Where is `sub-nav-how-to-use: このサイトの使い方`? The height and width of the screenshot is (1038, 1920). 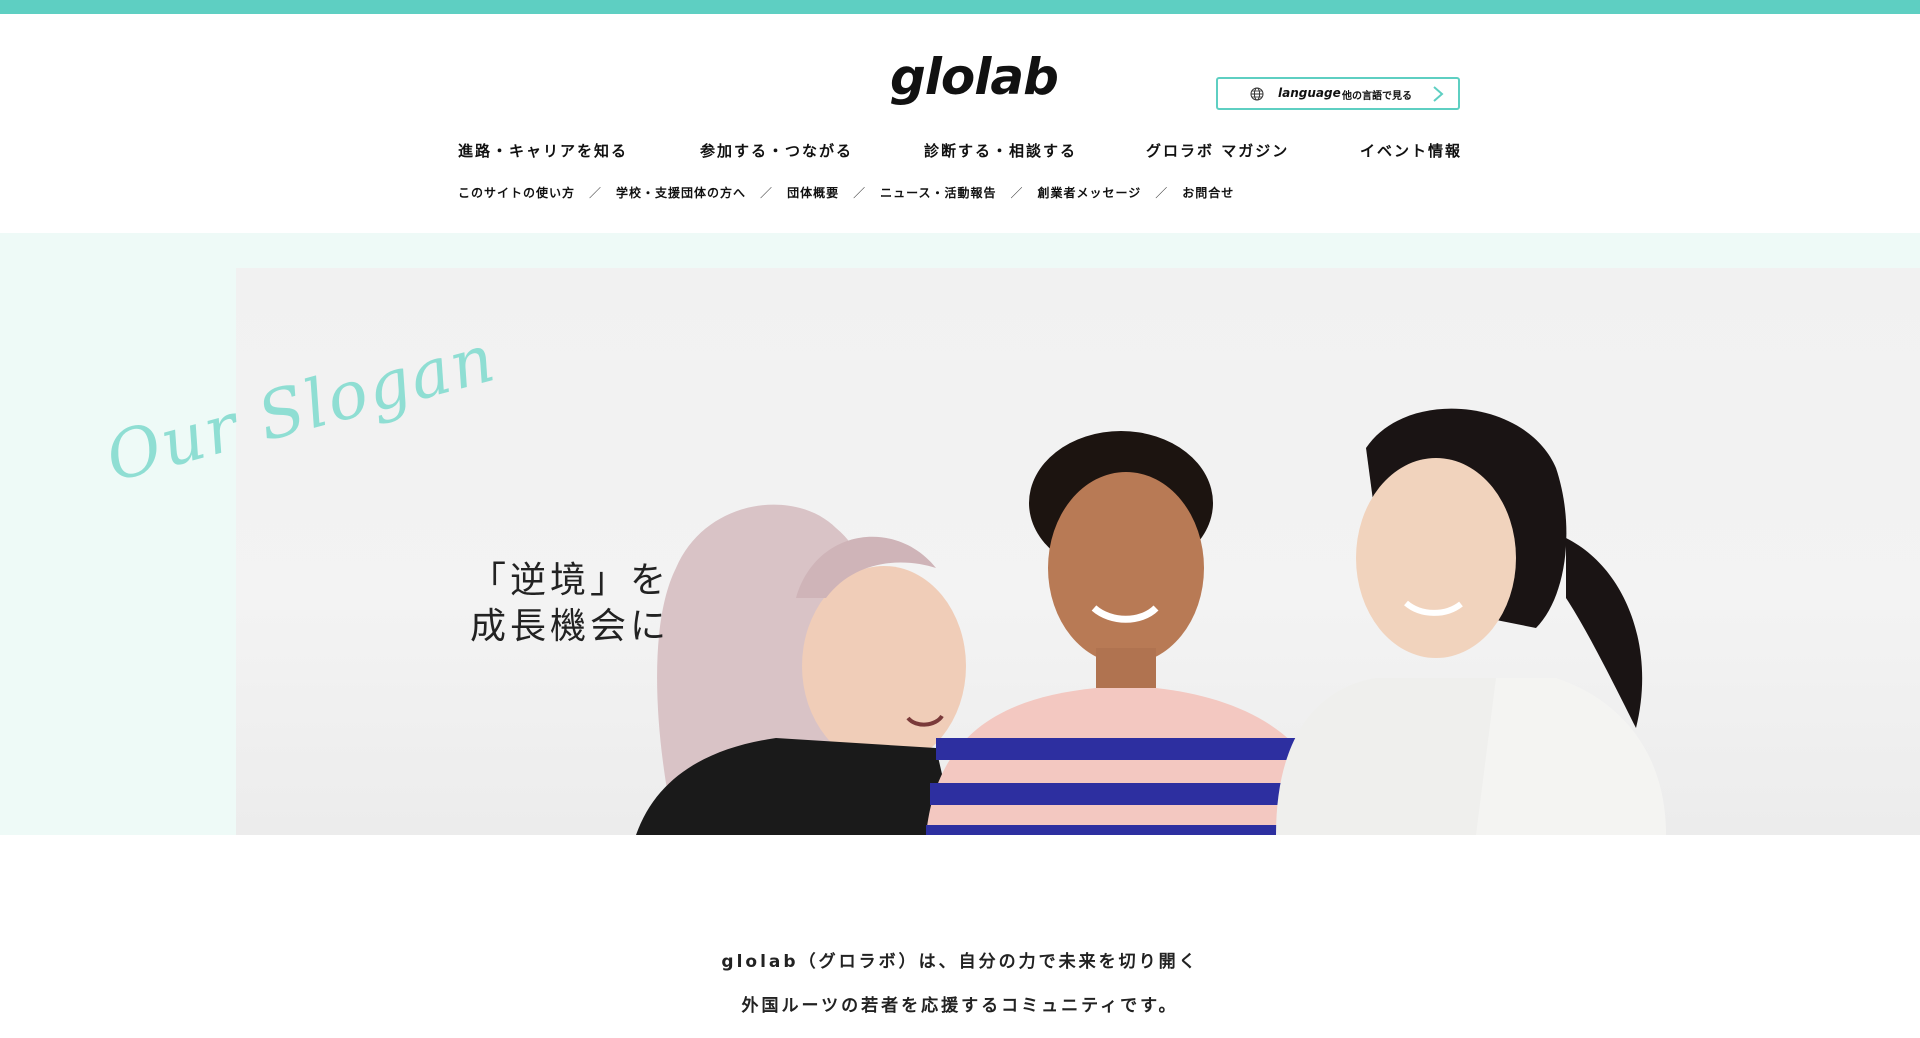
sub-nav-how-to-use: このサイトの使い方 is located at coordinates (516, 192).